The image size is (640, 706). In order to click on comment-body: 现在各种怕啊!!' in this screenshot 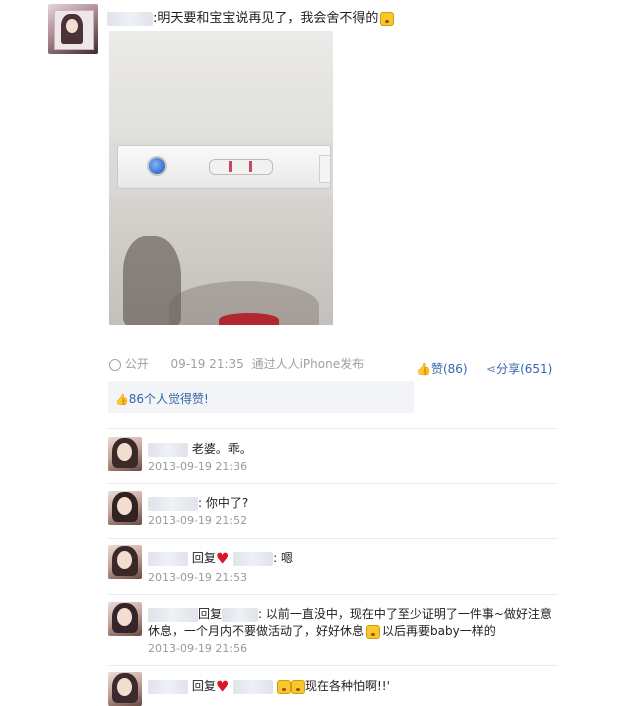, I will do `click(347, 686)`.